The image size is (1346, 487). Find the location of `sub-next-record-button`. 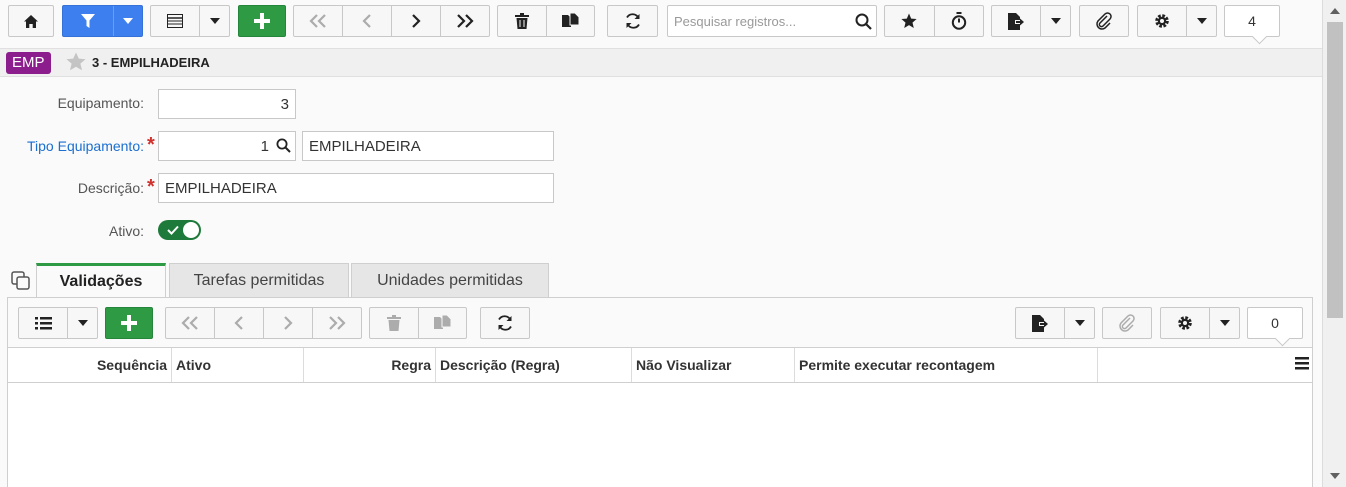

sub-next-record-button is located at coordinates (288, 323).